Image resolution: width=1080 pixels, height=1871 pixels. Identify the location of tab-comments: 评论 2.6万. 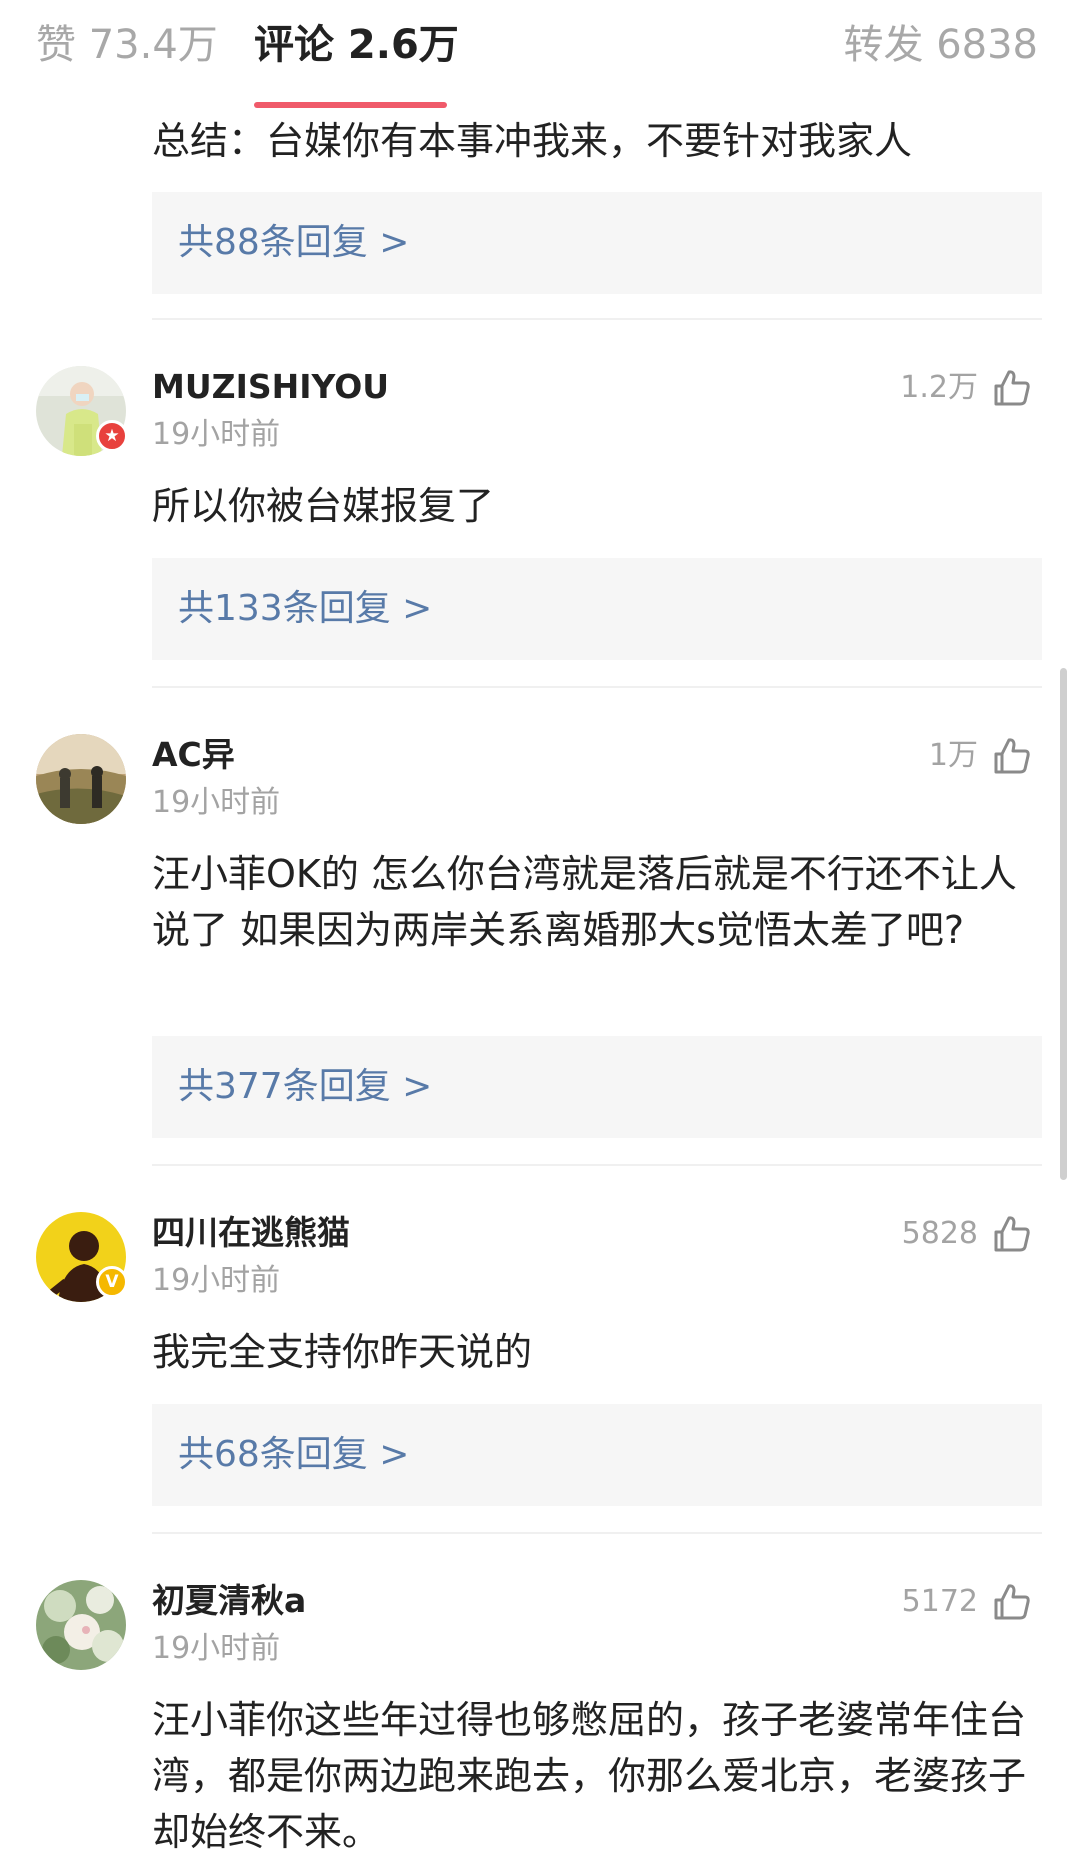
(356, 45).